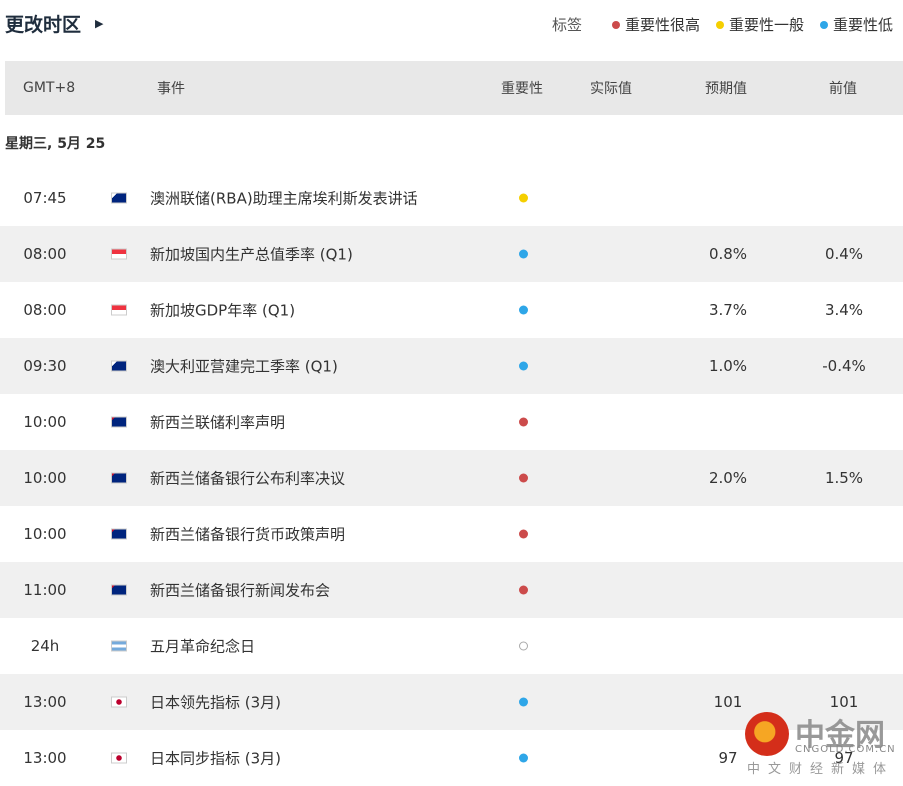 This screenshot has width=903, height=786. What do you see at coordinates (240, 590) in the screenshot?
I see `event-name-link: 新西兰储备银行新闻发布会` at bounding box center [240, 590].